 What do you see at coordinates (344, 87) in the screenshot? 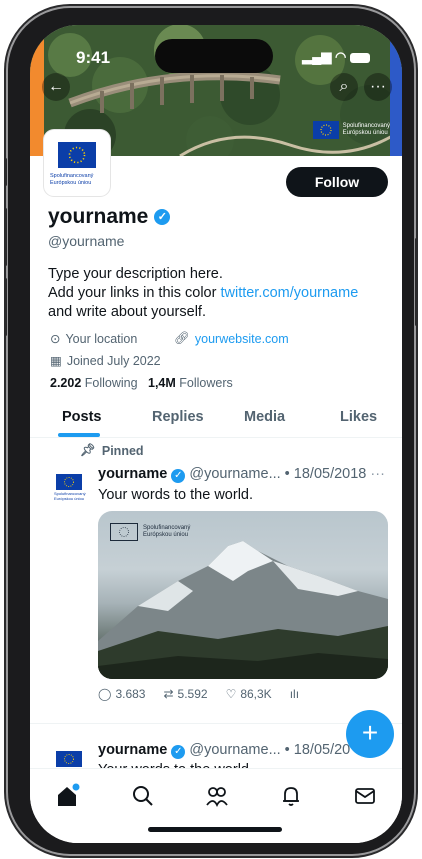
I see `search-icon: ⌕` at bounding box center [344, 87].